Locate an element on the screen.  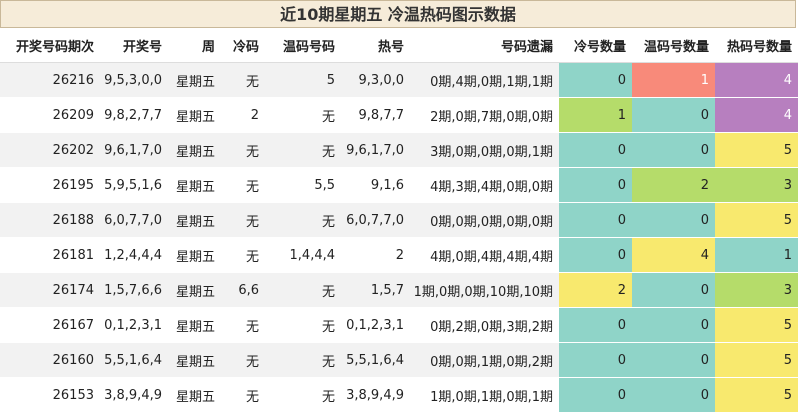
cell-period: 26209 is located at coordinates (50, 115).